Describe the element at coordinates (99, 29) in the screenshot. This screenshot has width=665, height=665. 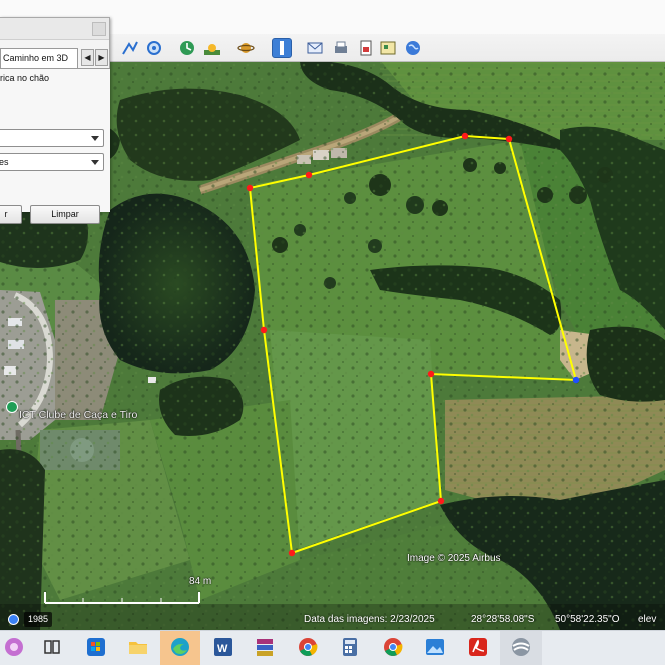
I see `panel-close-icon` at that location.